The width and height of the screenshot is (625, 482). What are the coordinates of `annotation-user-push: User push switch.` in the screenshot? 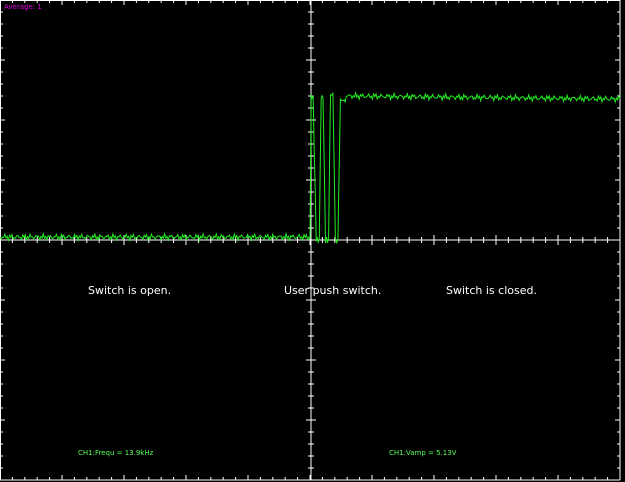 It's located at (333, 290).